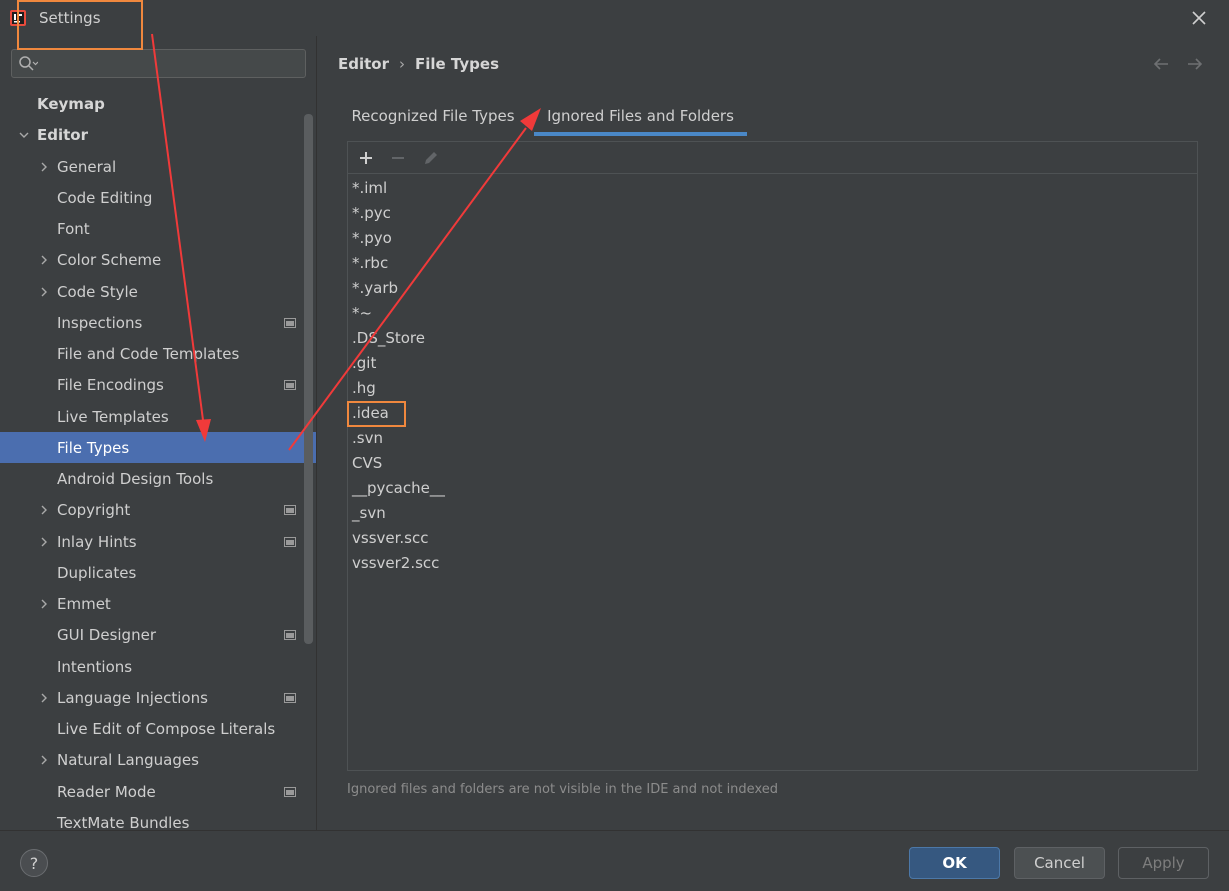 This screenshot has height=891, width=1229. I want to click on list-item-text: .DS_Store, so click(388, 337).